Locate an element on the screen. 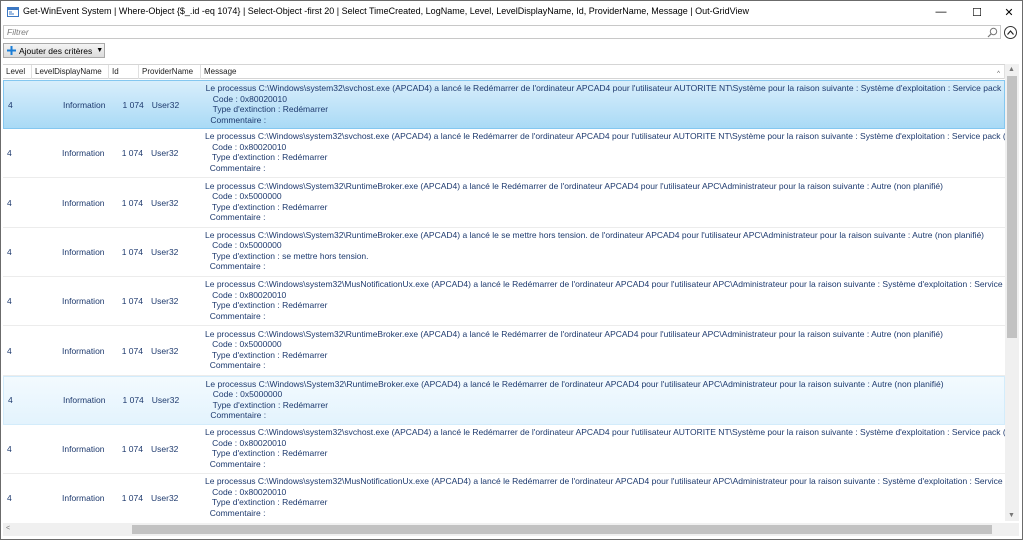 Image resolution: width=1023 pixels, height=540 pixels. maximize-button: ☐ is located at coordinates (977, 12).